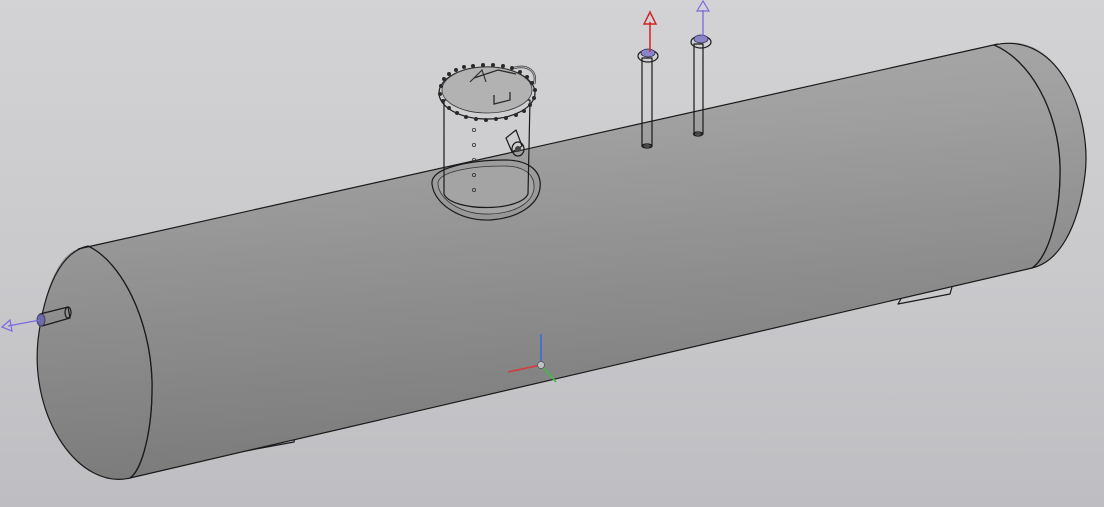  What do you see at coordinates (650, 31) in the screenshot?
I see `drag-handle-red` at bounding box center [650, 31].